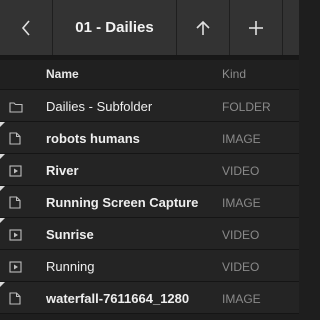 The height and width of the screenshot is (320, 320). Describe the element at coordinates (16, 106) in the screenshot. I see `folder-icon` at that location.